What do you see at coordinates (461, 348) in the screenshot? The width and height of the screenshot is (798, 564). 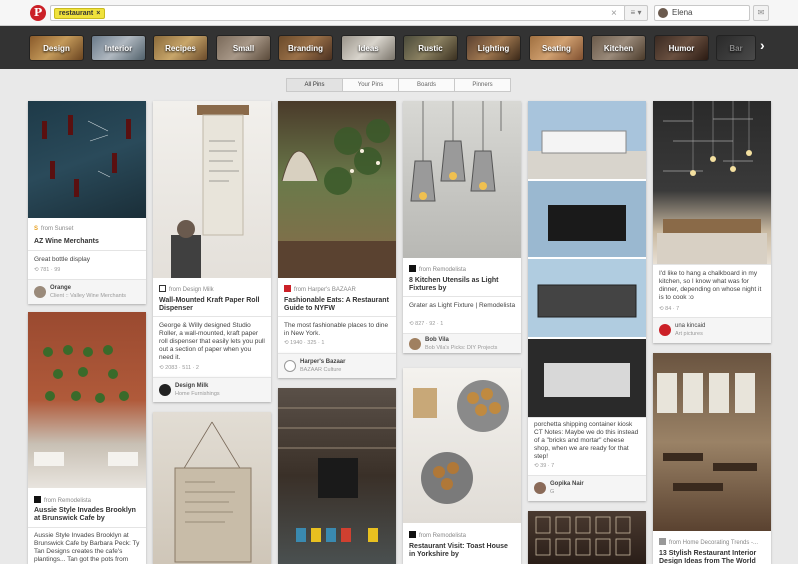 I see `board-name: Bob Vila's Picks: DIY Projects` at bounding box center [461, 348].